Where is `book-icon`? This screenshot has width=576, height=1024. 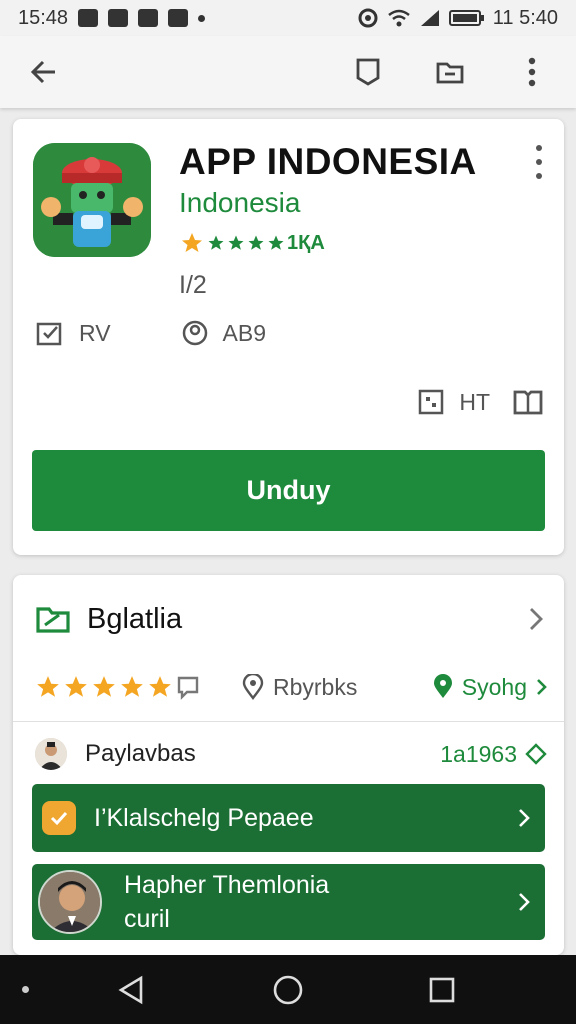
book-icon is located at coordinates (528, 402).